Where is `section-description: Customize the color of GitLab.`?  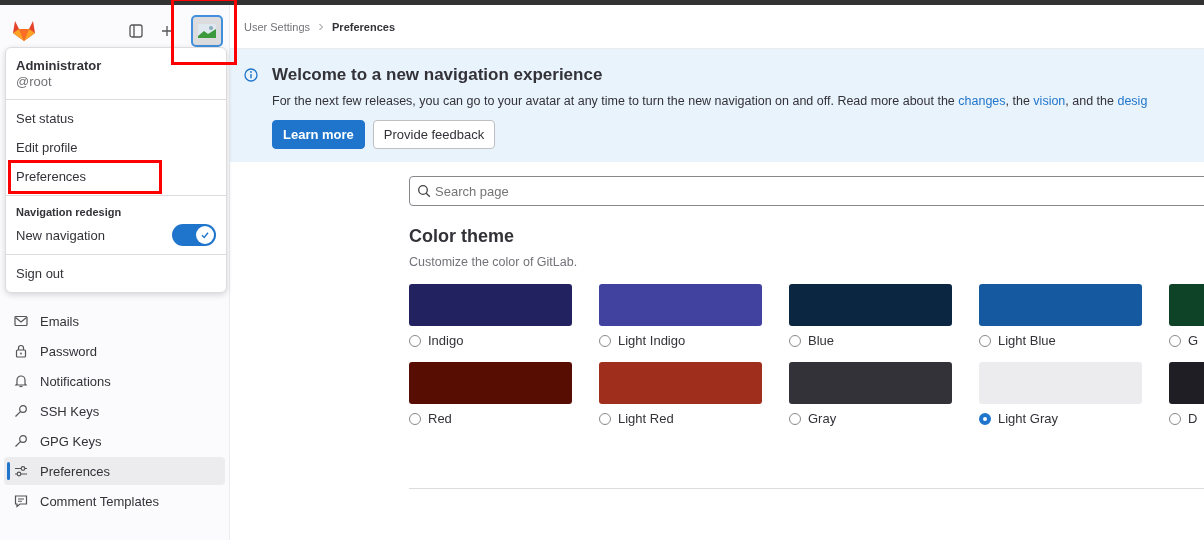
section-description: Customize the color of GitLab. is located at coordinates (494, 262).